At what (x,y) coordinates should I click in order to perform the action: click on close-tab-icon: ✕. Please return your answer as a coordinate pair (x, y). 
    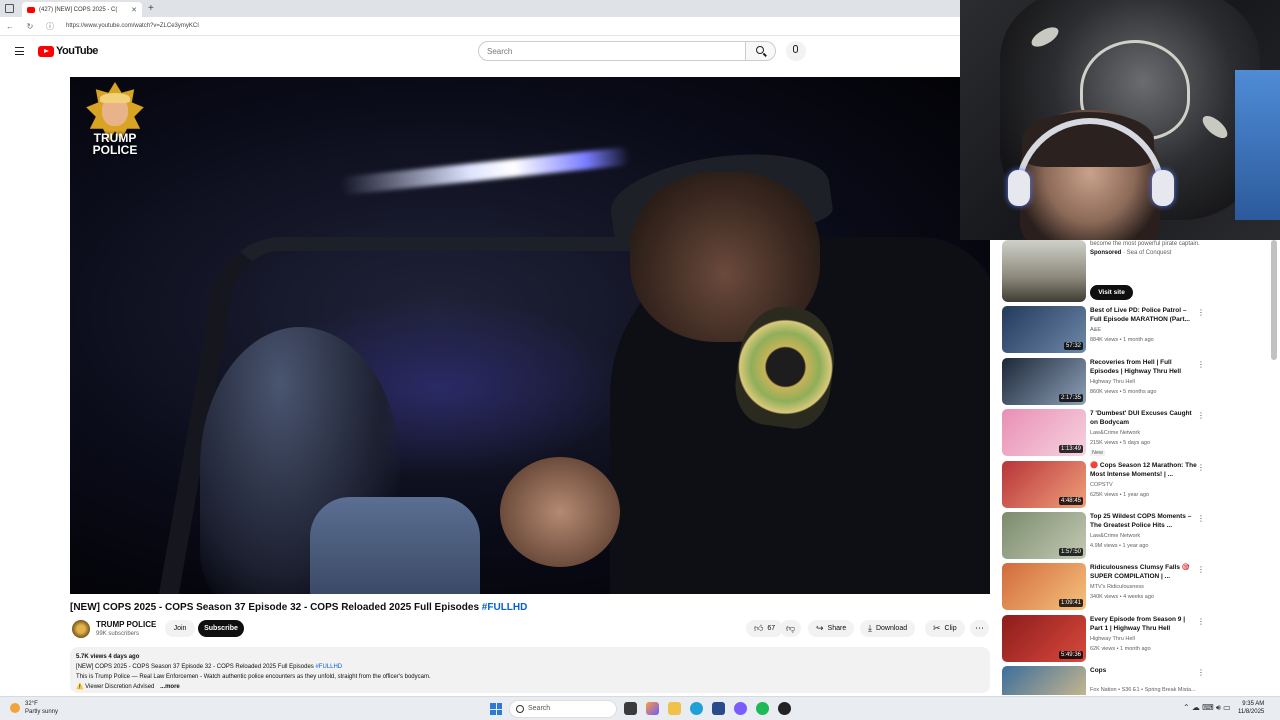
    Looking at the image, I should click on (134, 10).